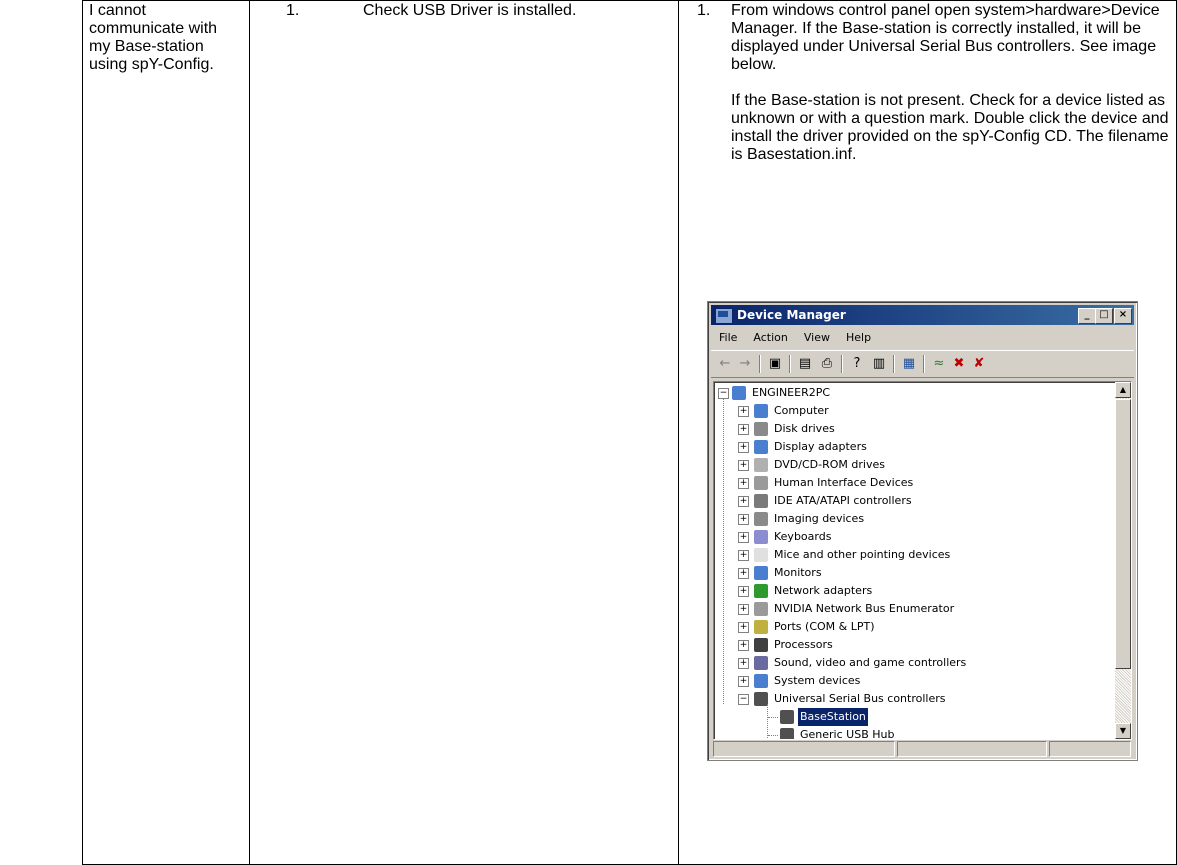 This screenshot has height=865, width=1177. I want to click on bus-enumerator-icon, so click(761, 609).